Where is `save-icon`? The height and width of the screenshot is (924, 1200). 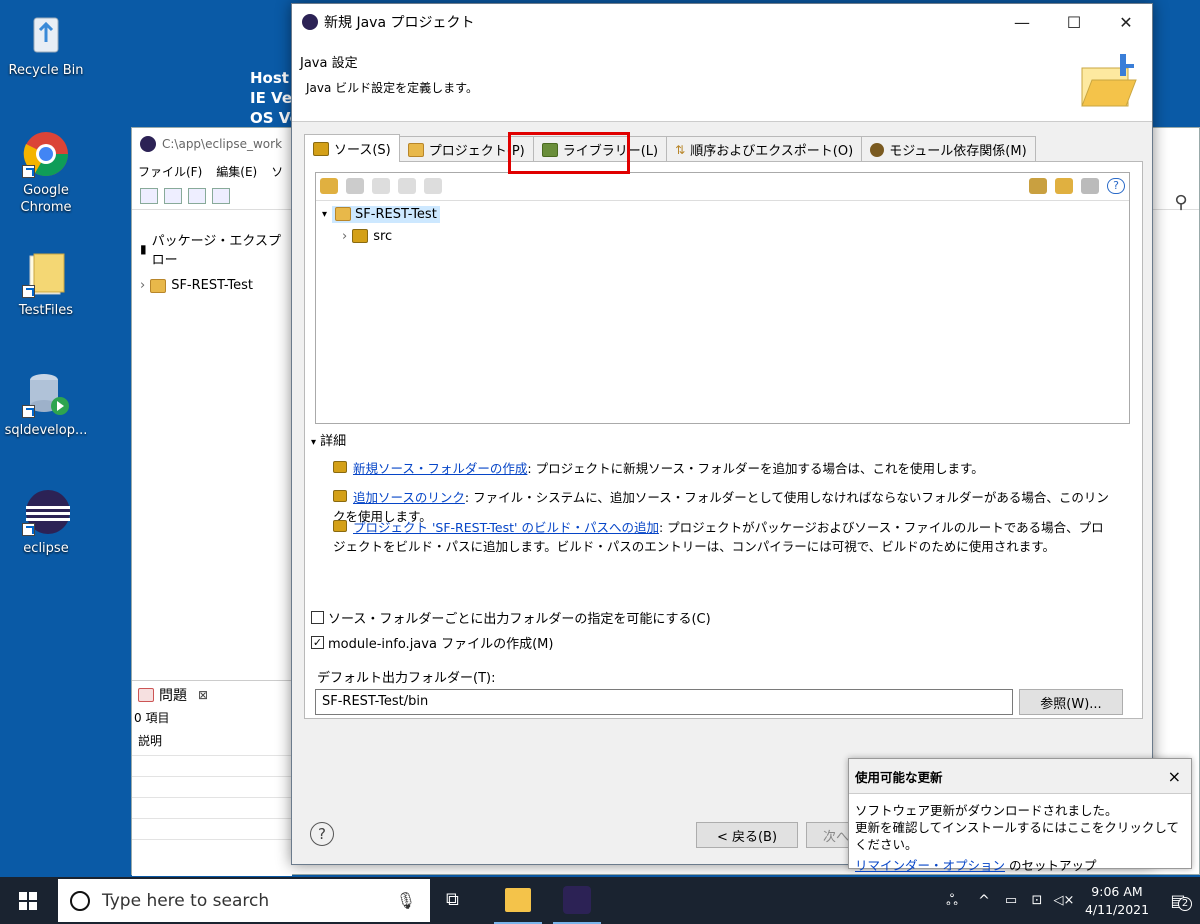
save-icon is located at coordinates (173, 195).